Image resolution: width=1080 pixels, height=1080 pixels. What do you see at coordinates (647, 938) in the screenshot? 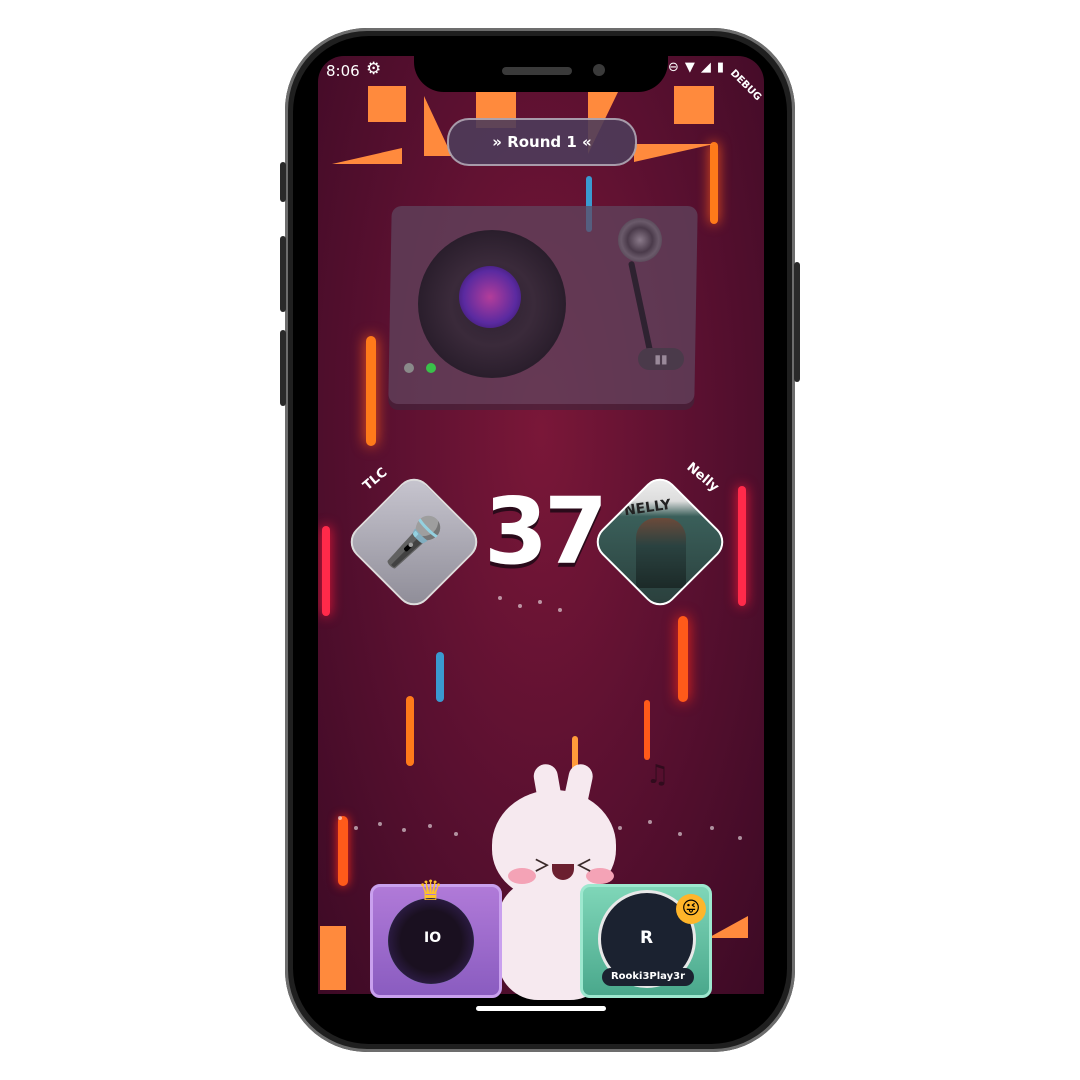
I see `player-right-avatar-text: R` at bounding box center [647, 938].